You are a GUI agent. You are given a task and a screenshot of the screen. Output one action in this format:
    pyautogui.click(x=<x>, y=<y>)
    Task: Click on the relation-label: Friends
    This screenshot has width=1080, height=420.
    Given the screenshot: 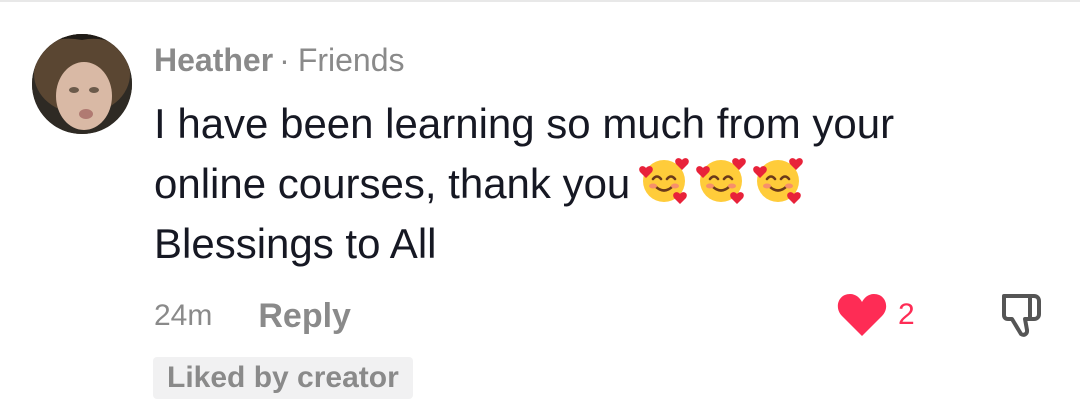 What is the action you would take?
    pyautogui.click(x=351, y=59)
    